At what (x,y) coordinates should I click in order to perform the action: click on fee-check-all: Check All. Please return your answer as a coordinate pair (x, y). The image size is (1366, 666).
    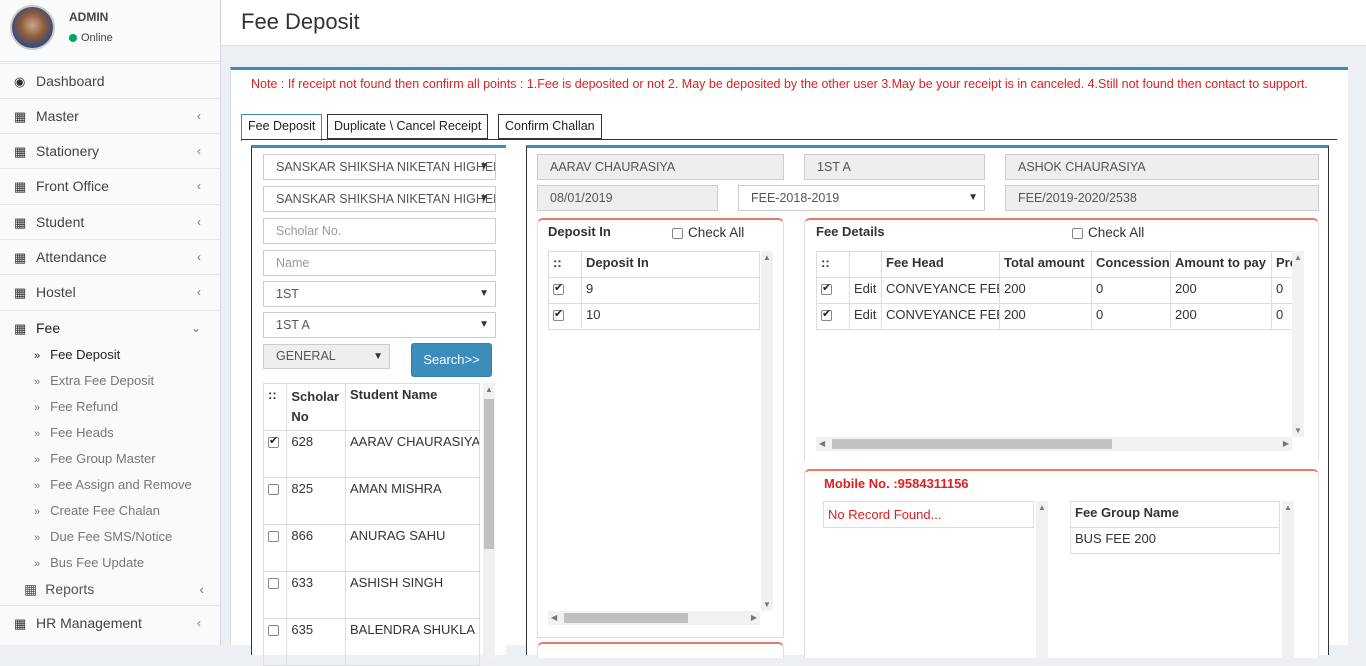
    Looking at the image, I should click on (1108, 232).